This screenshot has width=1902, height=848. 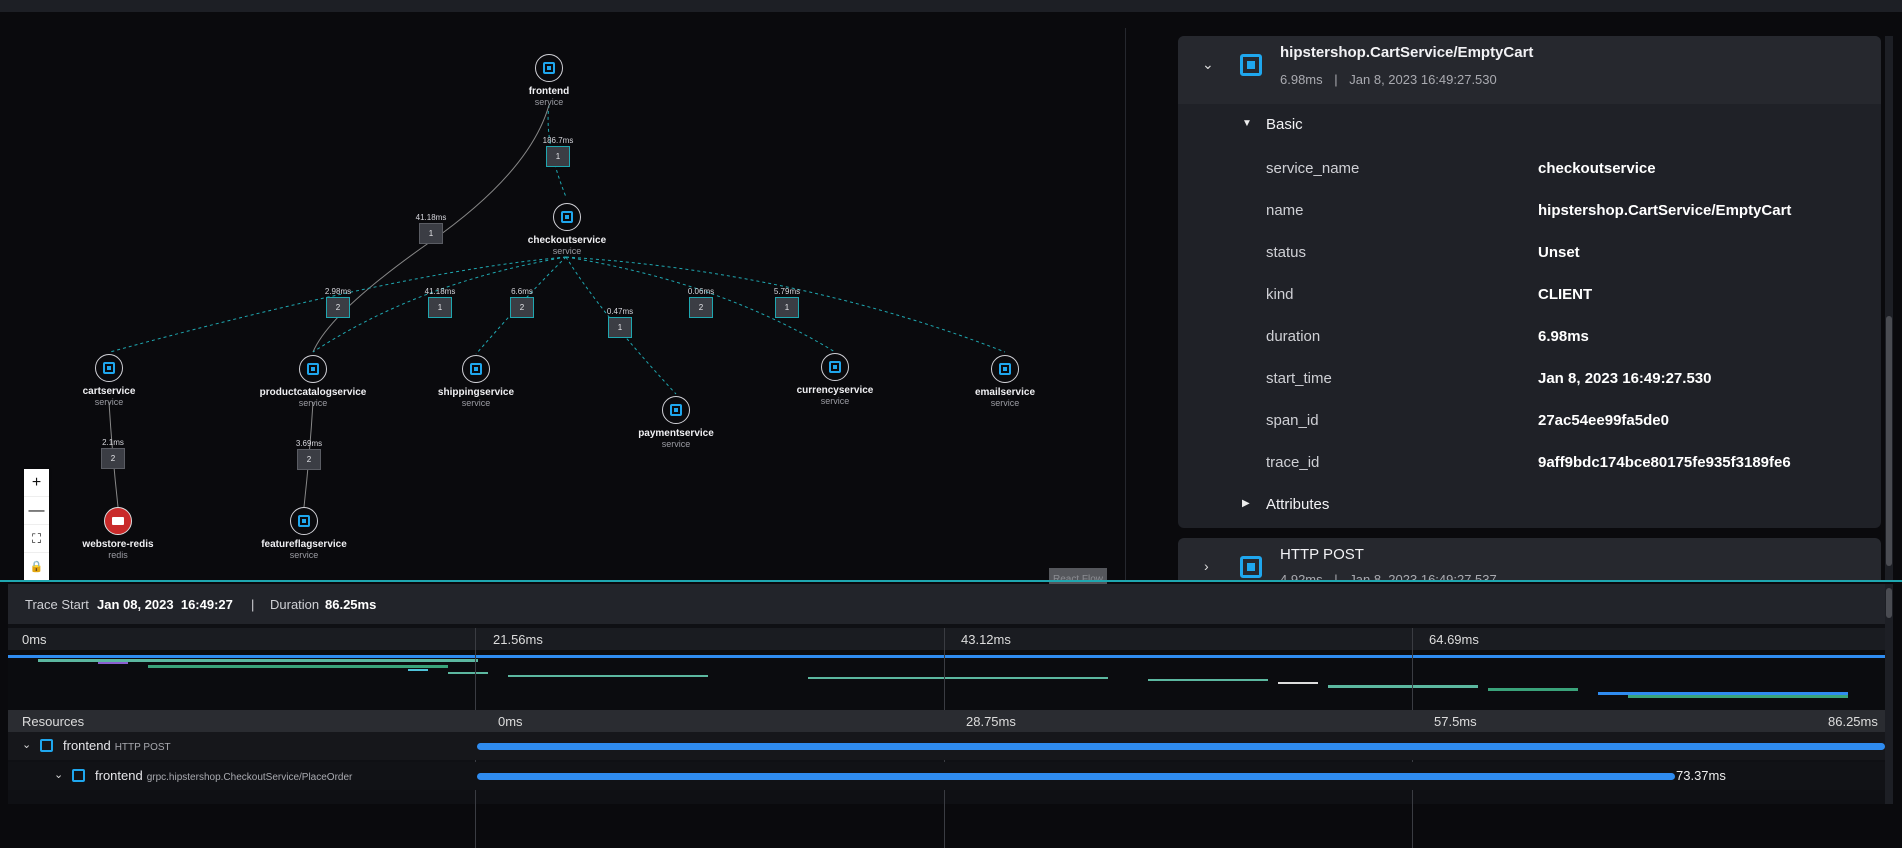 What do you see at coordinates (946, 639) in the screenshot?
I see `minimap-ticks: 0ms 21.56ms 43.12ms 64.69ms` at bounding box center [946, 639].